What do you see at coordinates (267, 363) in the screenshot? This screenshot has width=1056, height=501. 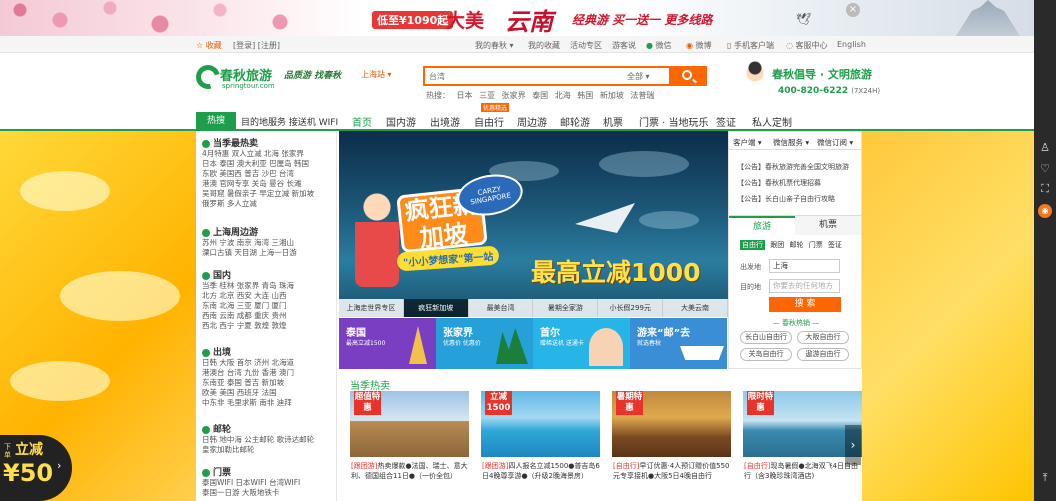 I see `menu-row: 日韩 大阪 首尔 济州 北海道` at bounding box center [267, 363].